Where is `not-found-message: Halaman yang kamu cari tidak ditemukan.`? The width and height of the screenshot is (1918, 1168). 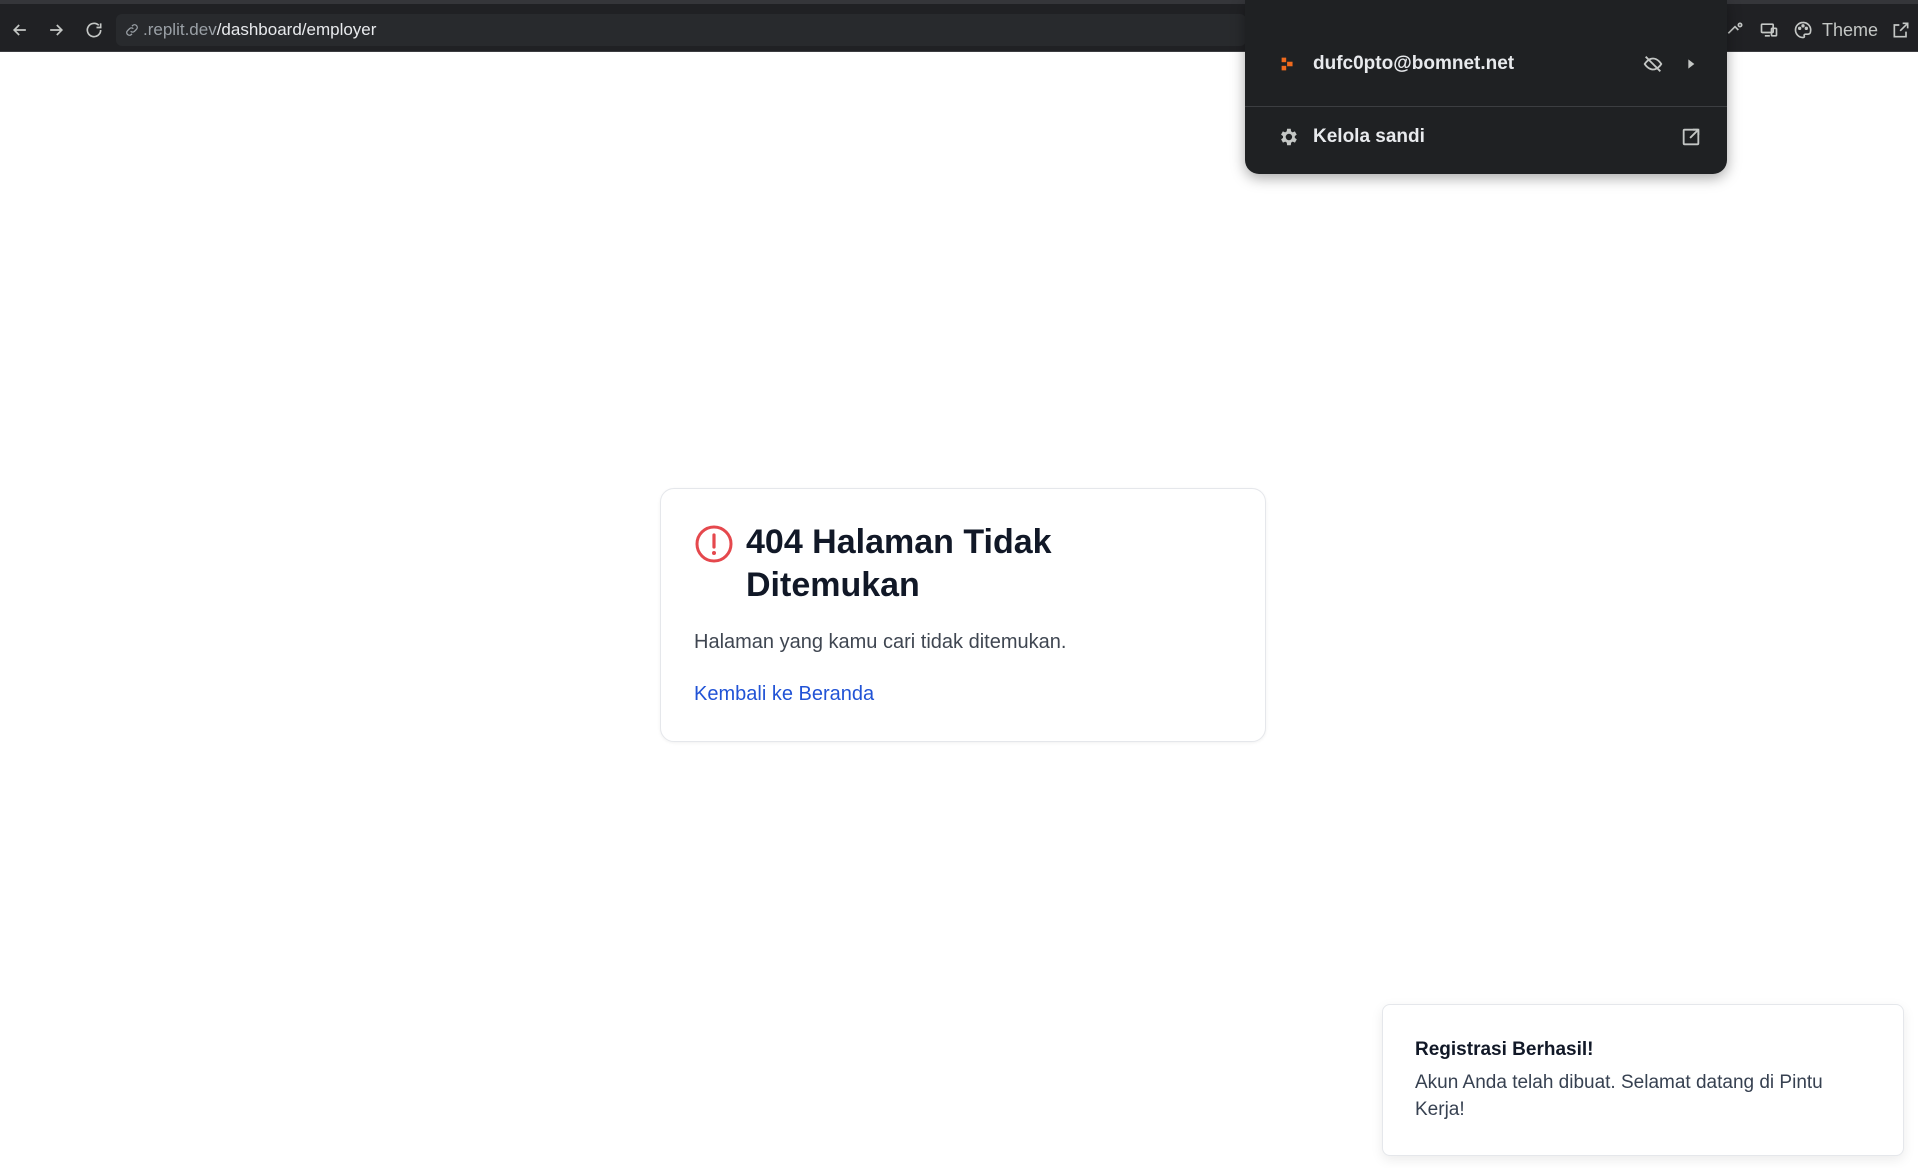
not-found-message: Halaman yang kamu cari tidak ditemukan. is located at coordinates (880, 642).